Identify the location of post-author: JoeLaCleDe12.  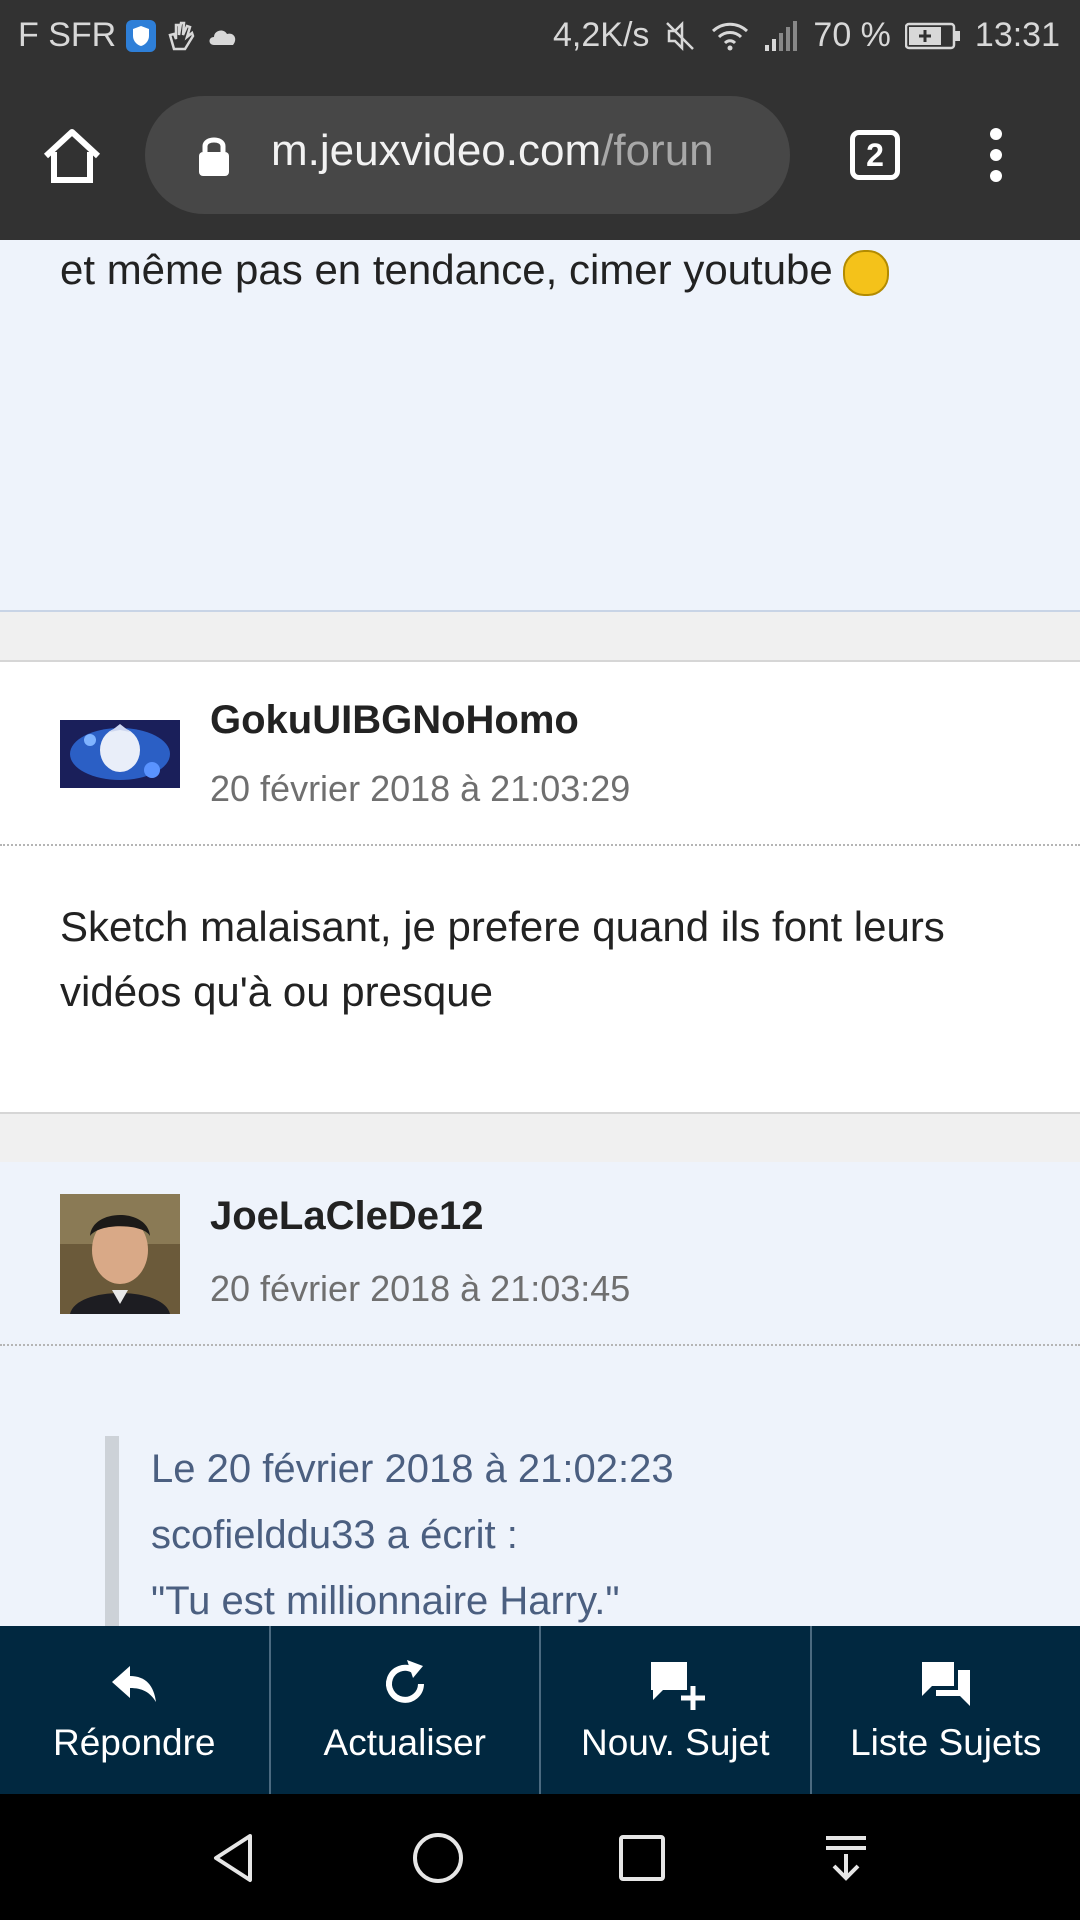
(346, 1216).